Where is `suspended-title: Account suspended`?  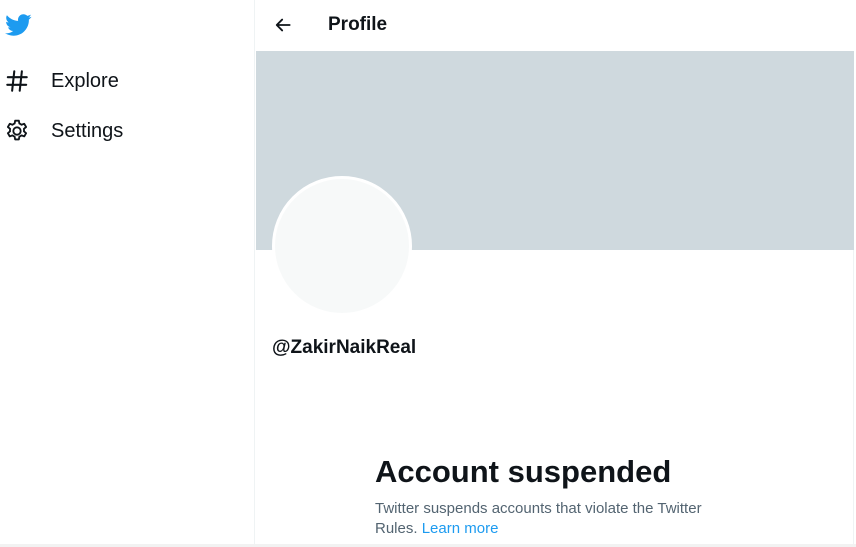
suspended-title: Account suspended is located at coordinates (523, 471).